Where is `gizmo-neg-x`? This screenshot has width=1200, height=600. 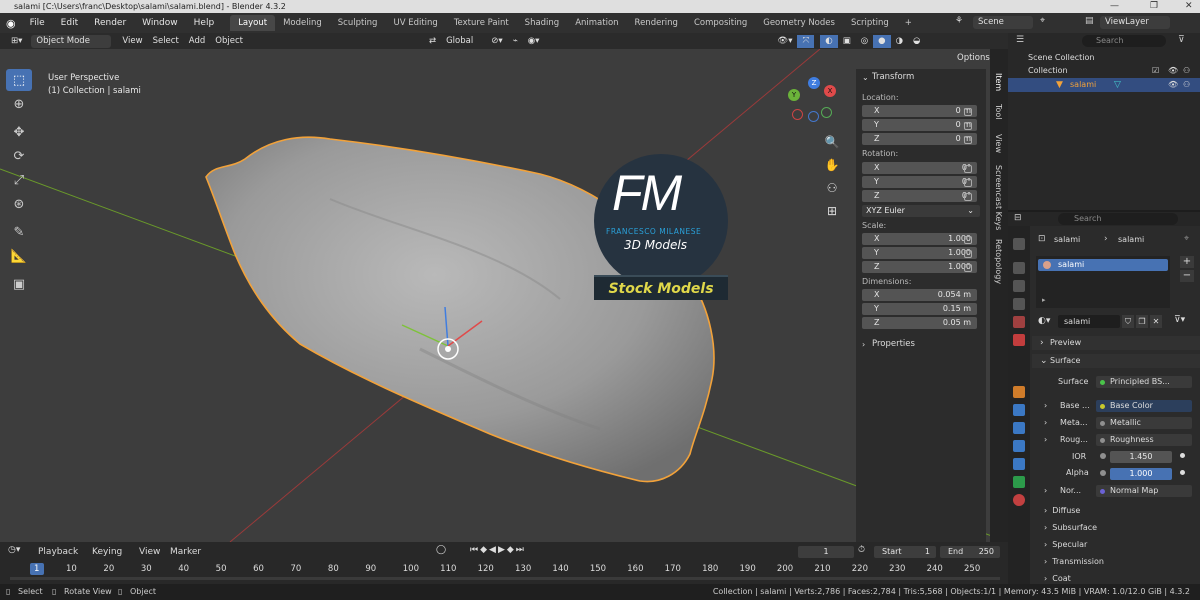 gizmo-neg-x is located at coordinates (797, 114).